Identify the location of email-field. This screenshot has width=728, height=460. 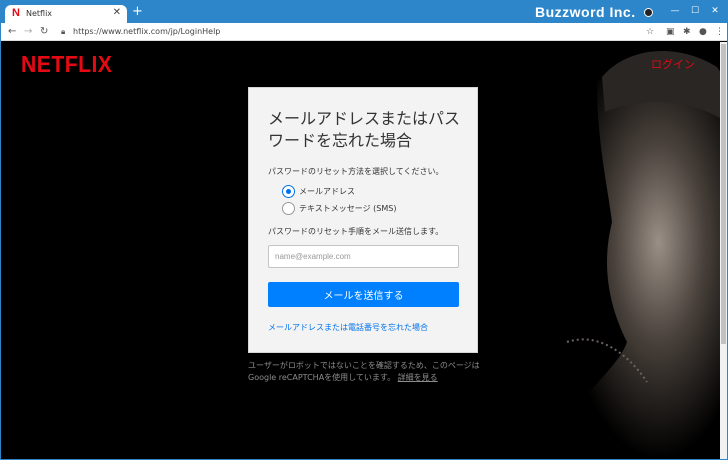
(363, 256).